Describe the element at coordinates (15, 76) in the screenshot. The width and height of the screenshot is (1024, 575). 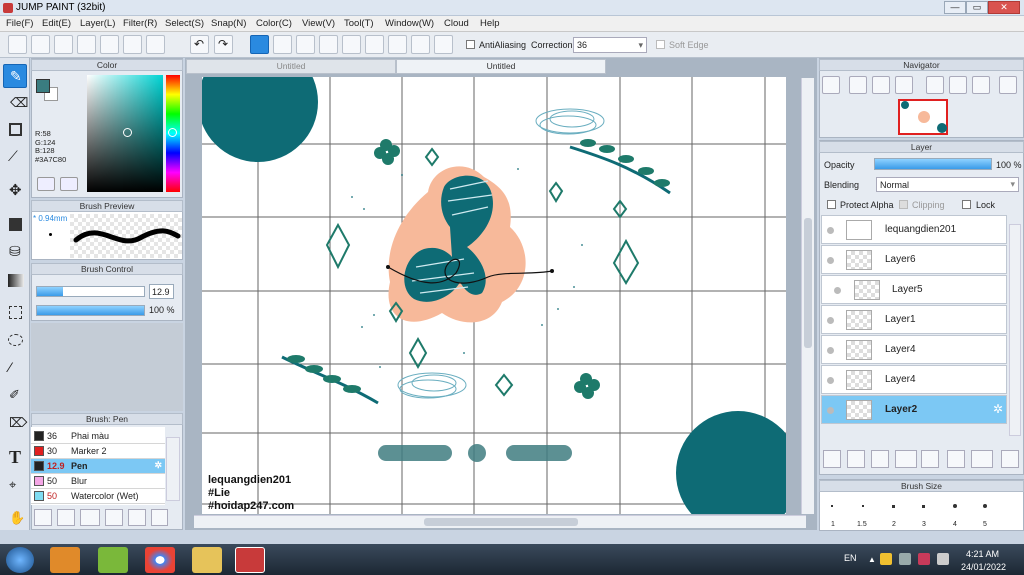
I see `pen-tool-icon: ✎` at that location.